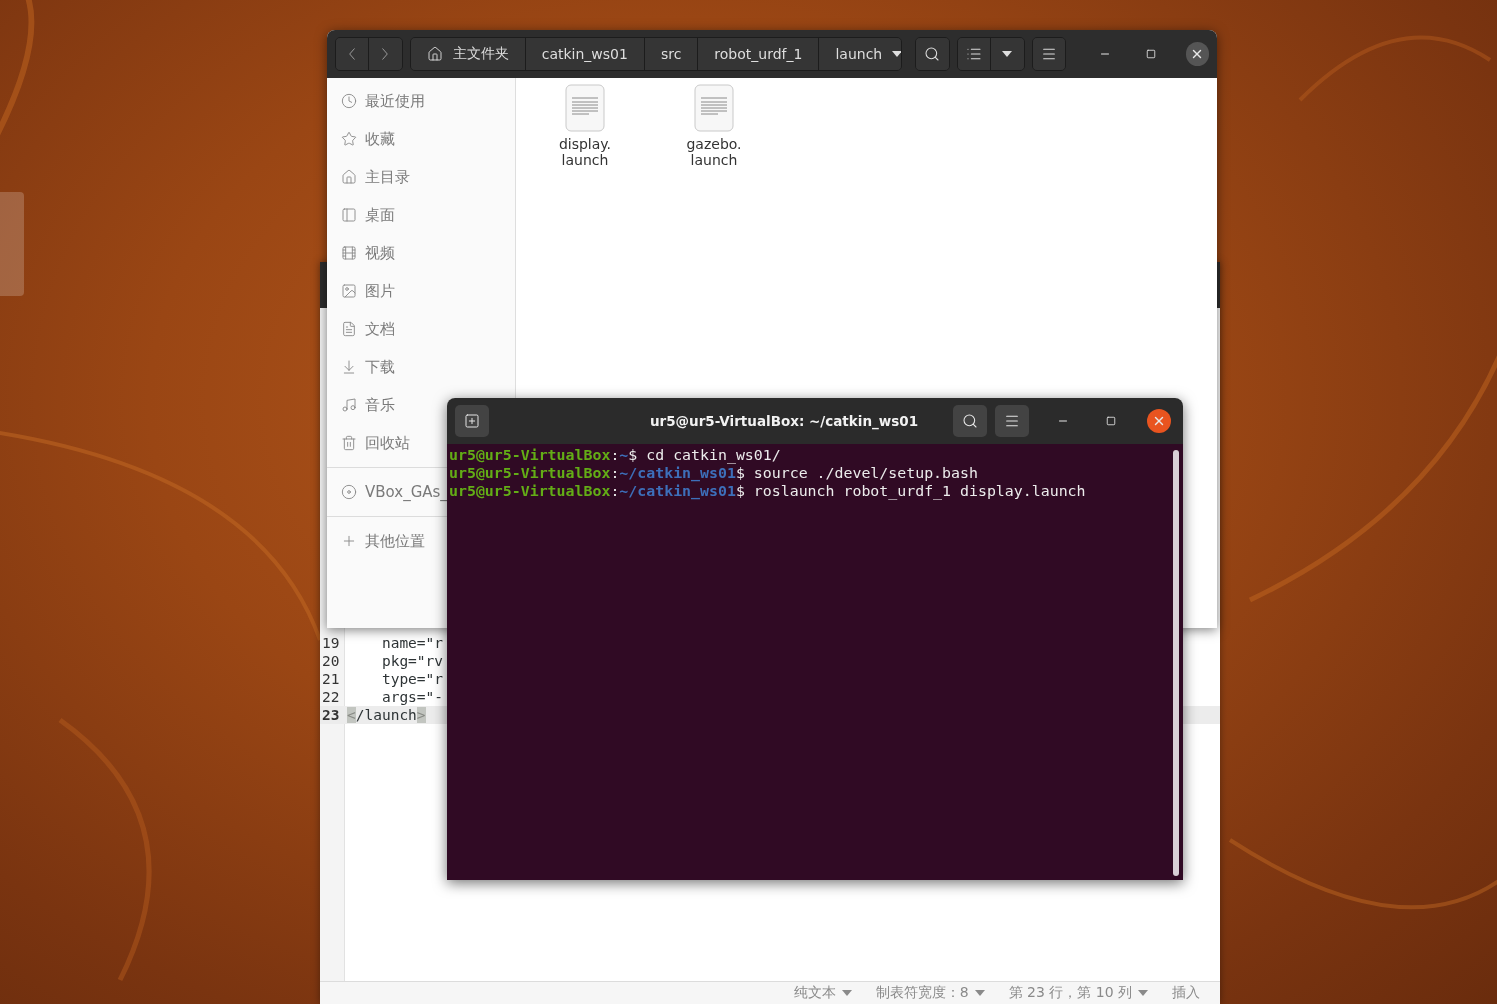 Image resolution: width=1497 pixels, height=1004 pixels. Describe the element at coordinates (383, 541) in the screenshot. I see `sidebar-item: 其他位置` at that location.